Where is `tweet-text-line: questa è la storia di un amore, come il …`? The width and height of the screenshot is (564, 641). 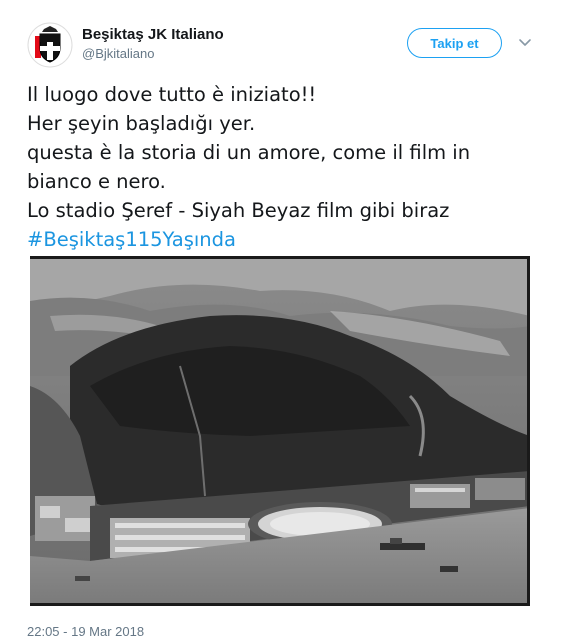 tweet-text-line: questa è la storia di un amore, come il … is located at coordinates (249, 152).